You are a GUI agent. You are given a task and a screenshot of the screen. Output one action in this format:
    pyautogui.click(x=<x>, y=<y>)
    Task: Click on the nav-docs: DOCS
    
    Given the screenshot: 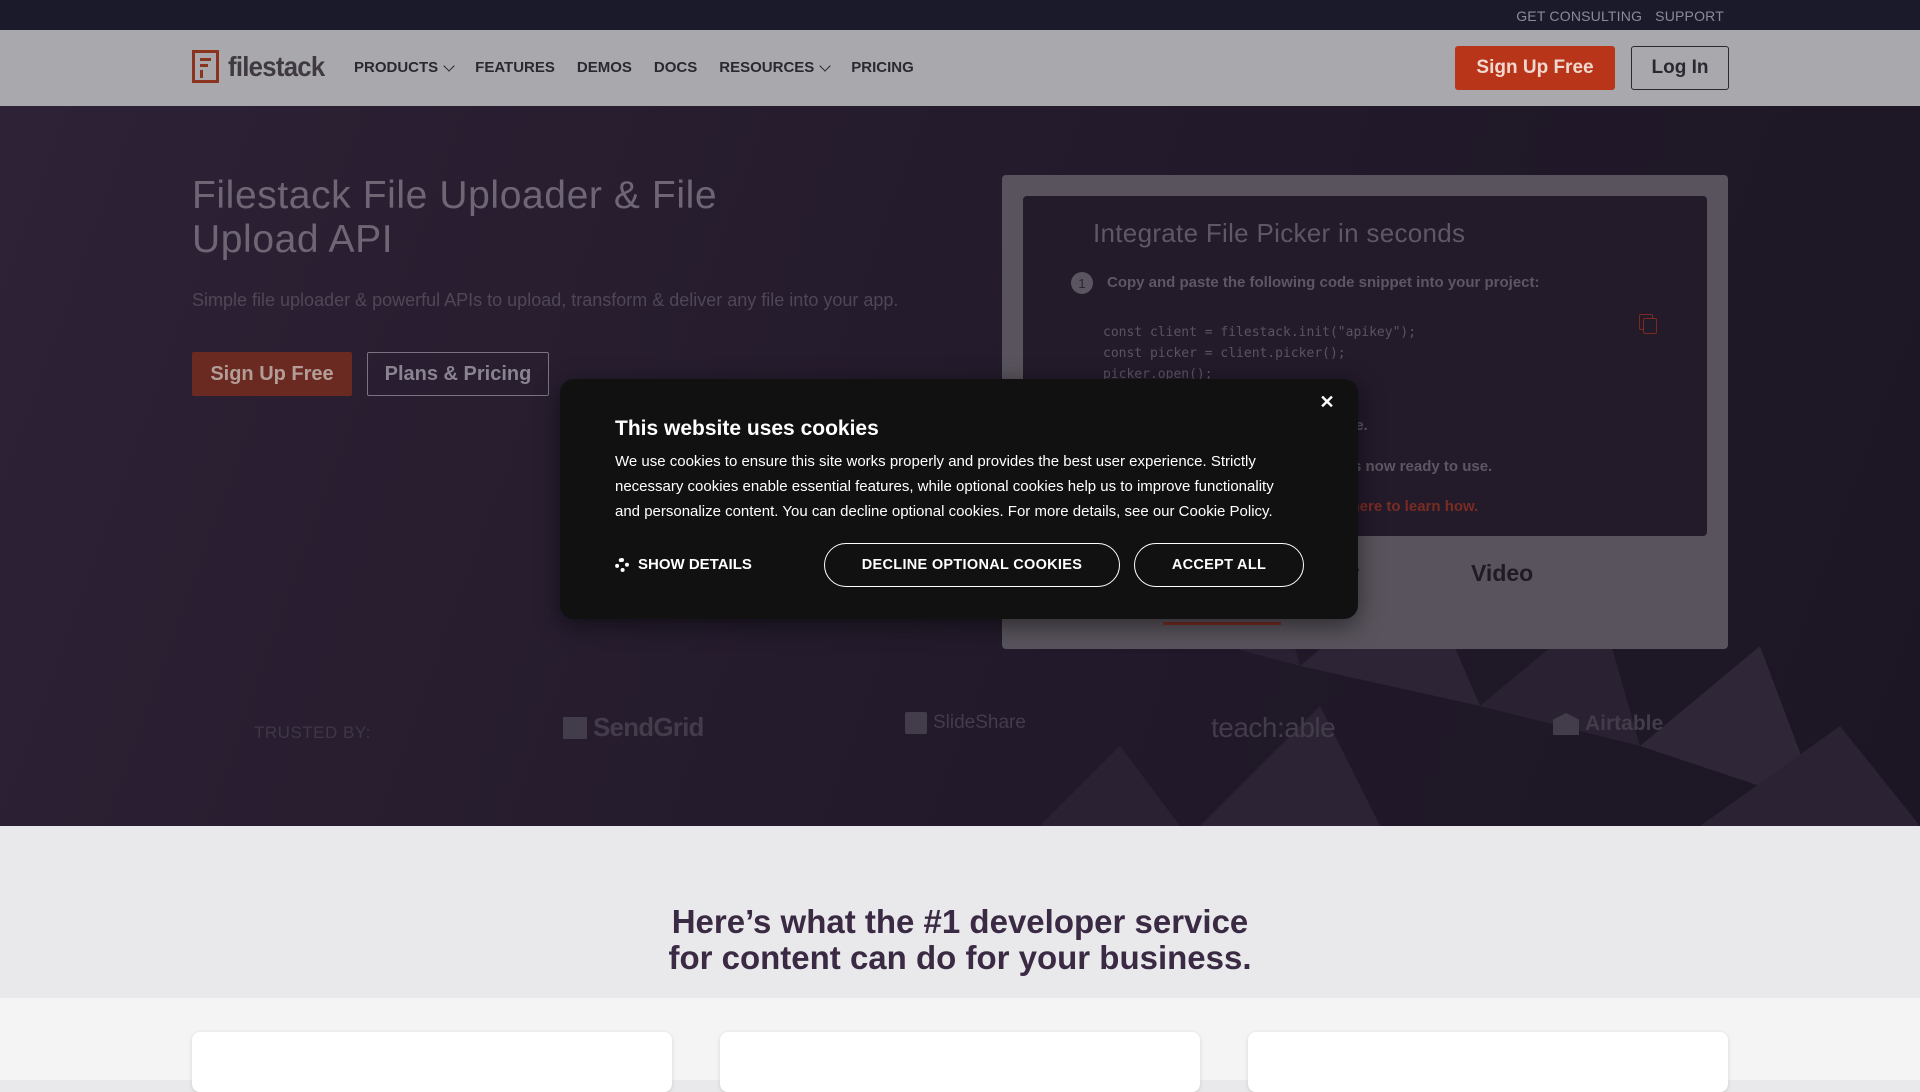 What is the action you would take?
    pyautogui.click(x=675, y=67)
    